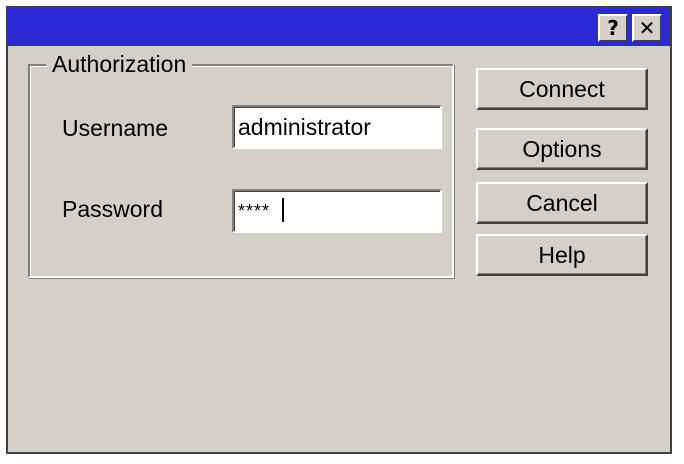 The width and height of the screenshot is (684, 464). Describe the element at coordinates (112, 209) in the screenshot. I see `password-label: Password` at that location.